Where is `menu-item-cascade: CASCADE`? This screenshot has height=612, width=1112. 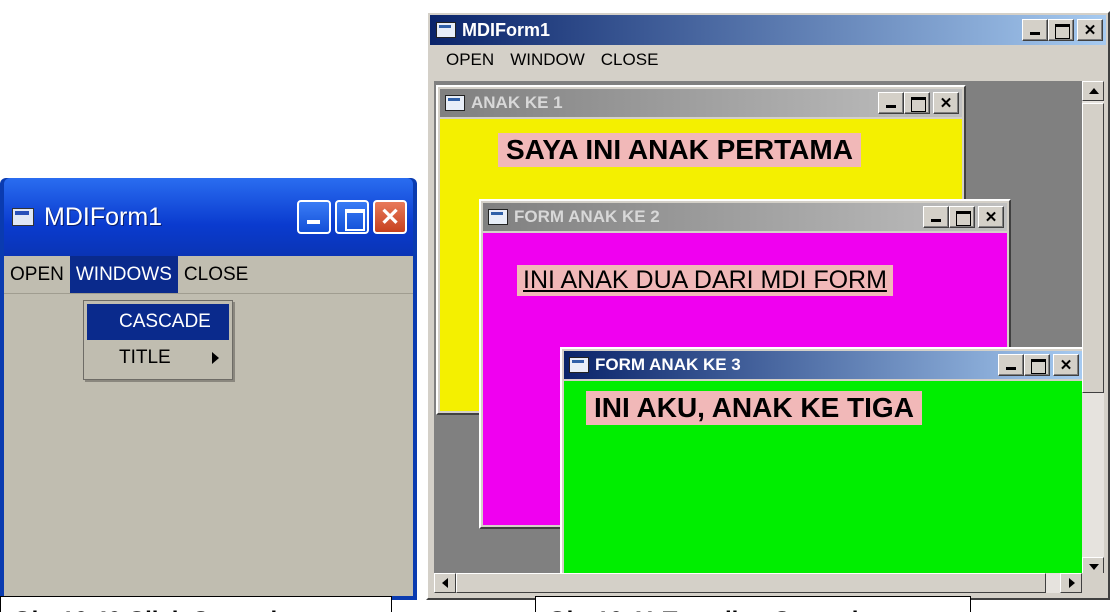 menu-item-cascade: CASCADE is located at coordinates (158, 322).